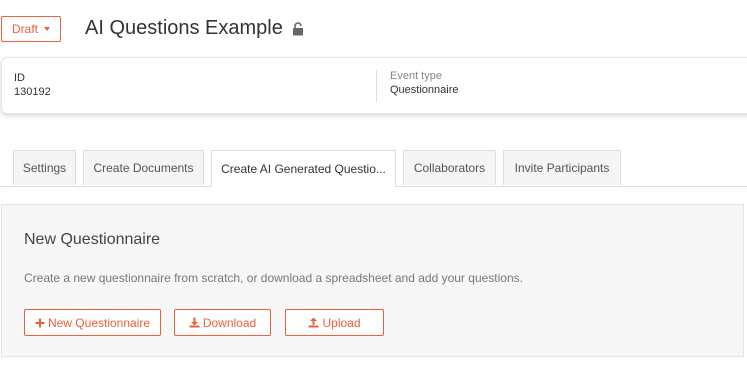 This screenshot has width=747, height=372. Describe the element at coordinates (44, 167) in the screenshot. I see `tab-settings: Settings` at that location.